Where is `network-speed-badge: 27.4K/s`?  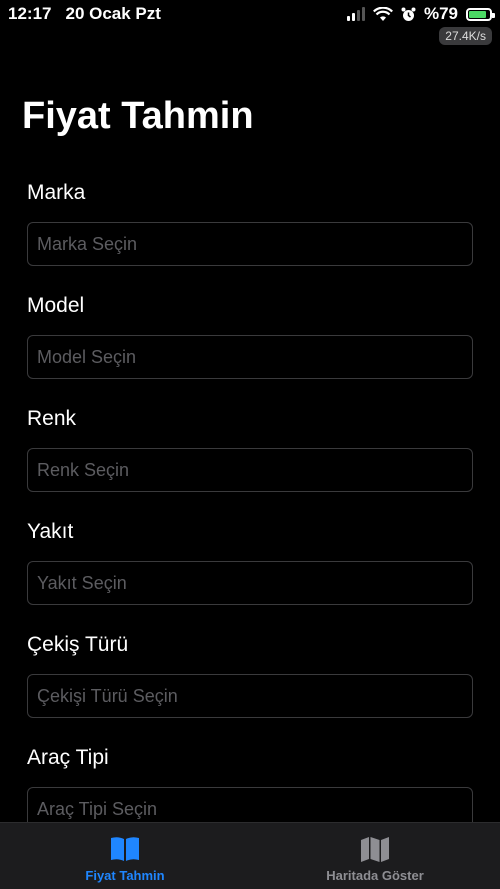 network-speed-badge: 27.4K/s is located at coordinates (465, 36).